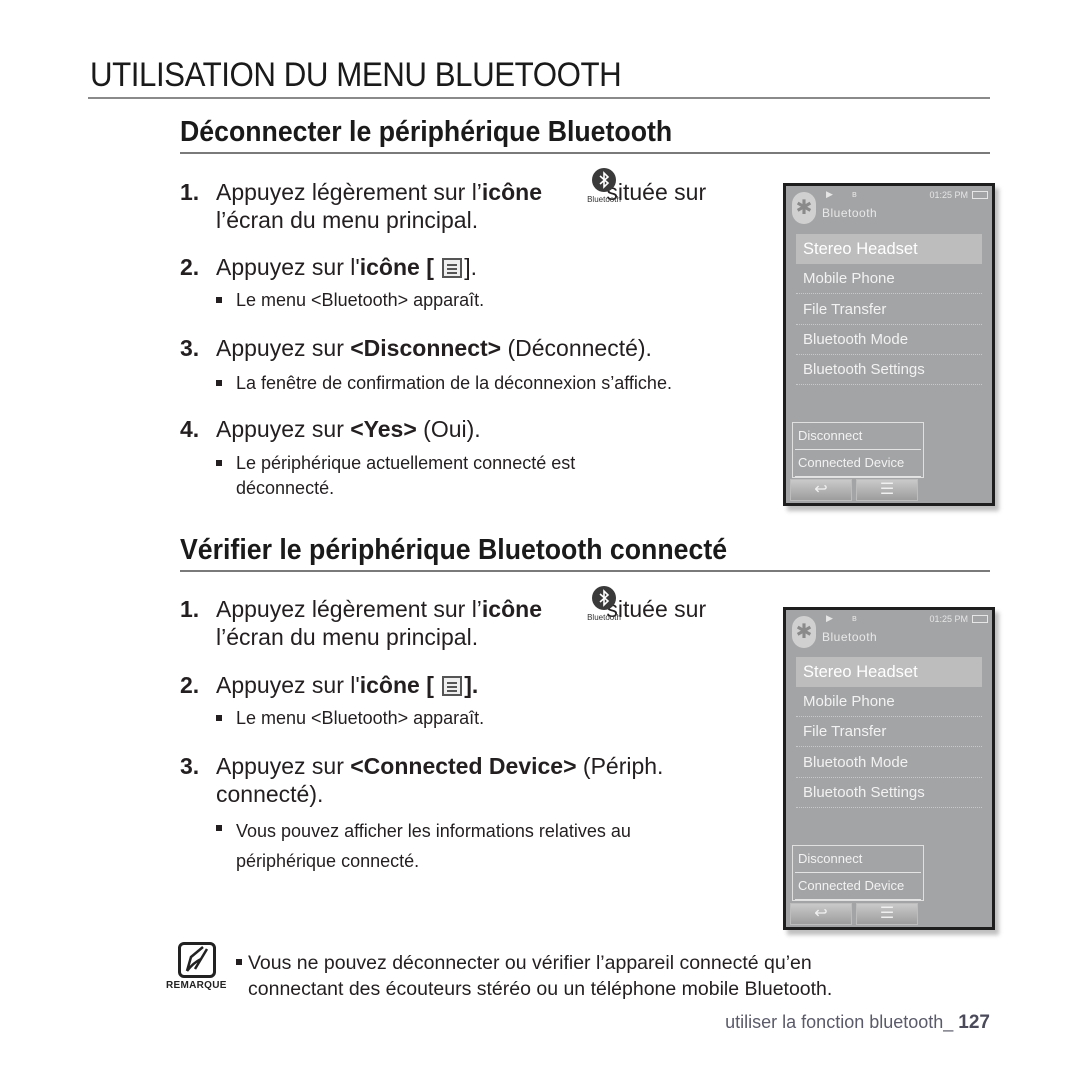 The width and height of the screenshot is (1080, 1080). What do you see at coordinates (356, 75) in the screenshot?
I see `page-title: UTILISATION DU MENU BLUETOOTH` at bounding box center [356, 75].